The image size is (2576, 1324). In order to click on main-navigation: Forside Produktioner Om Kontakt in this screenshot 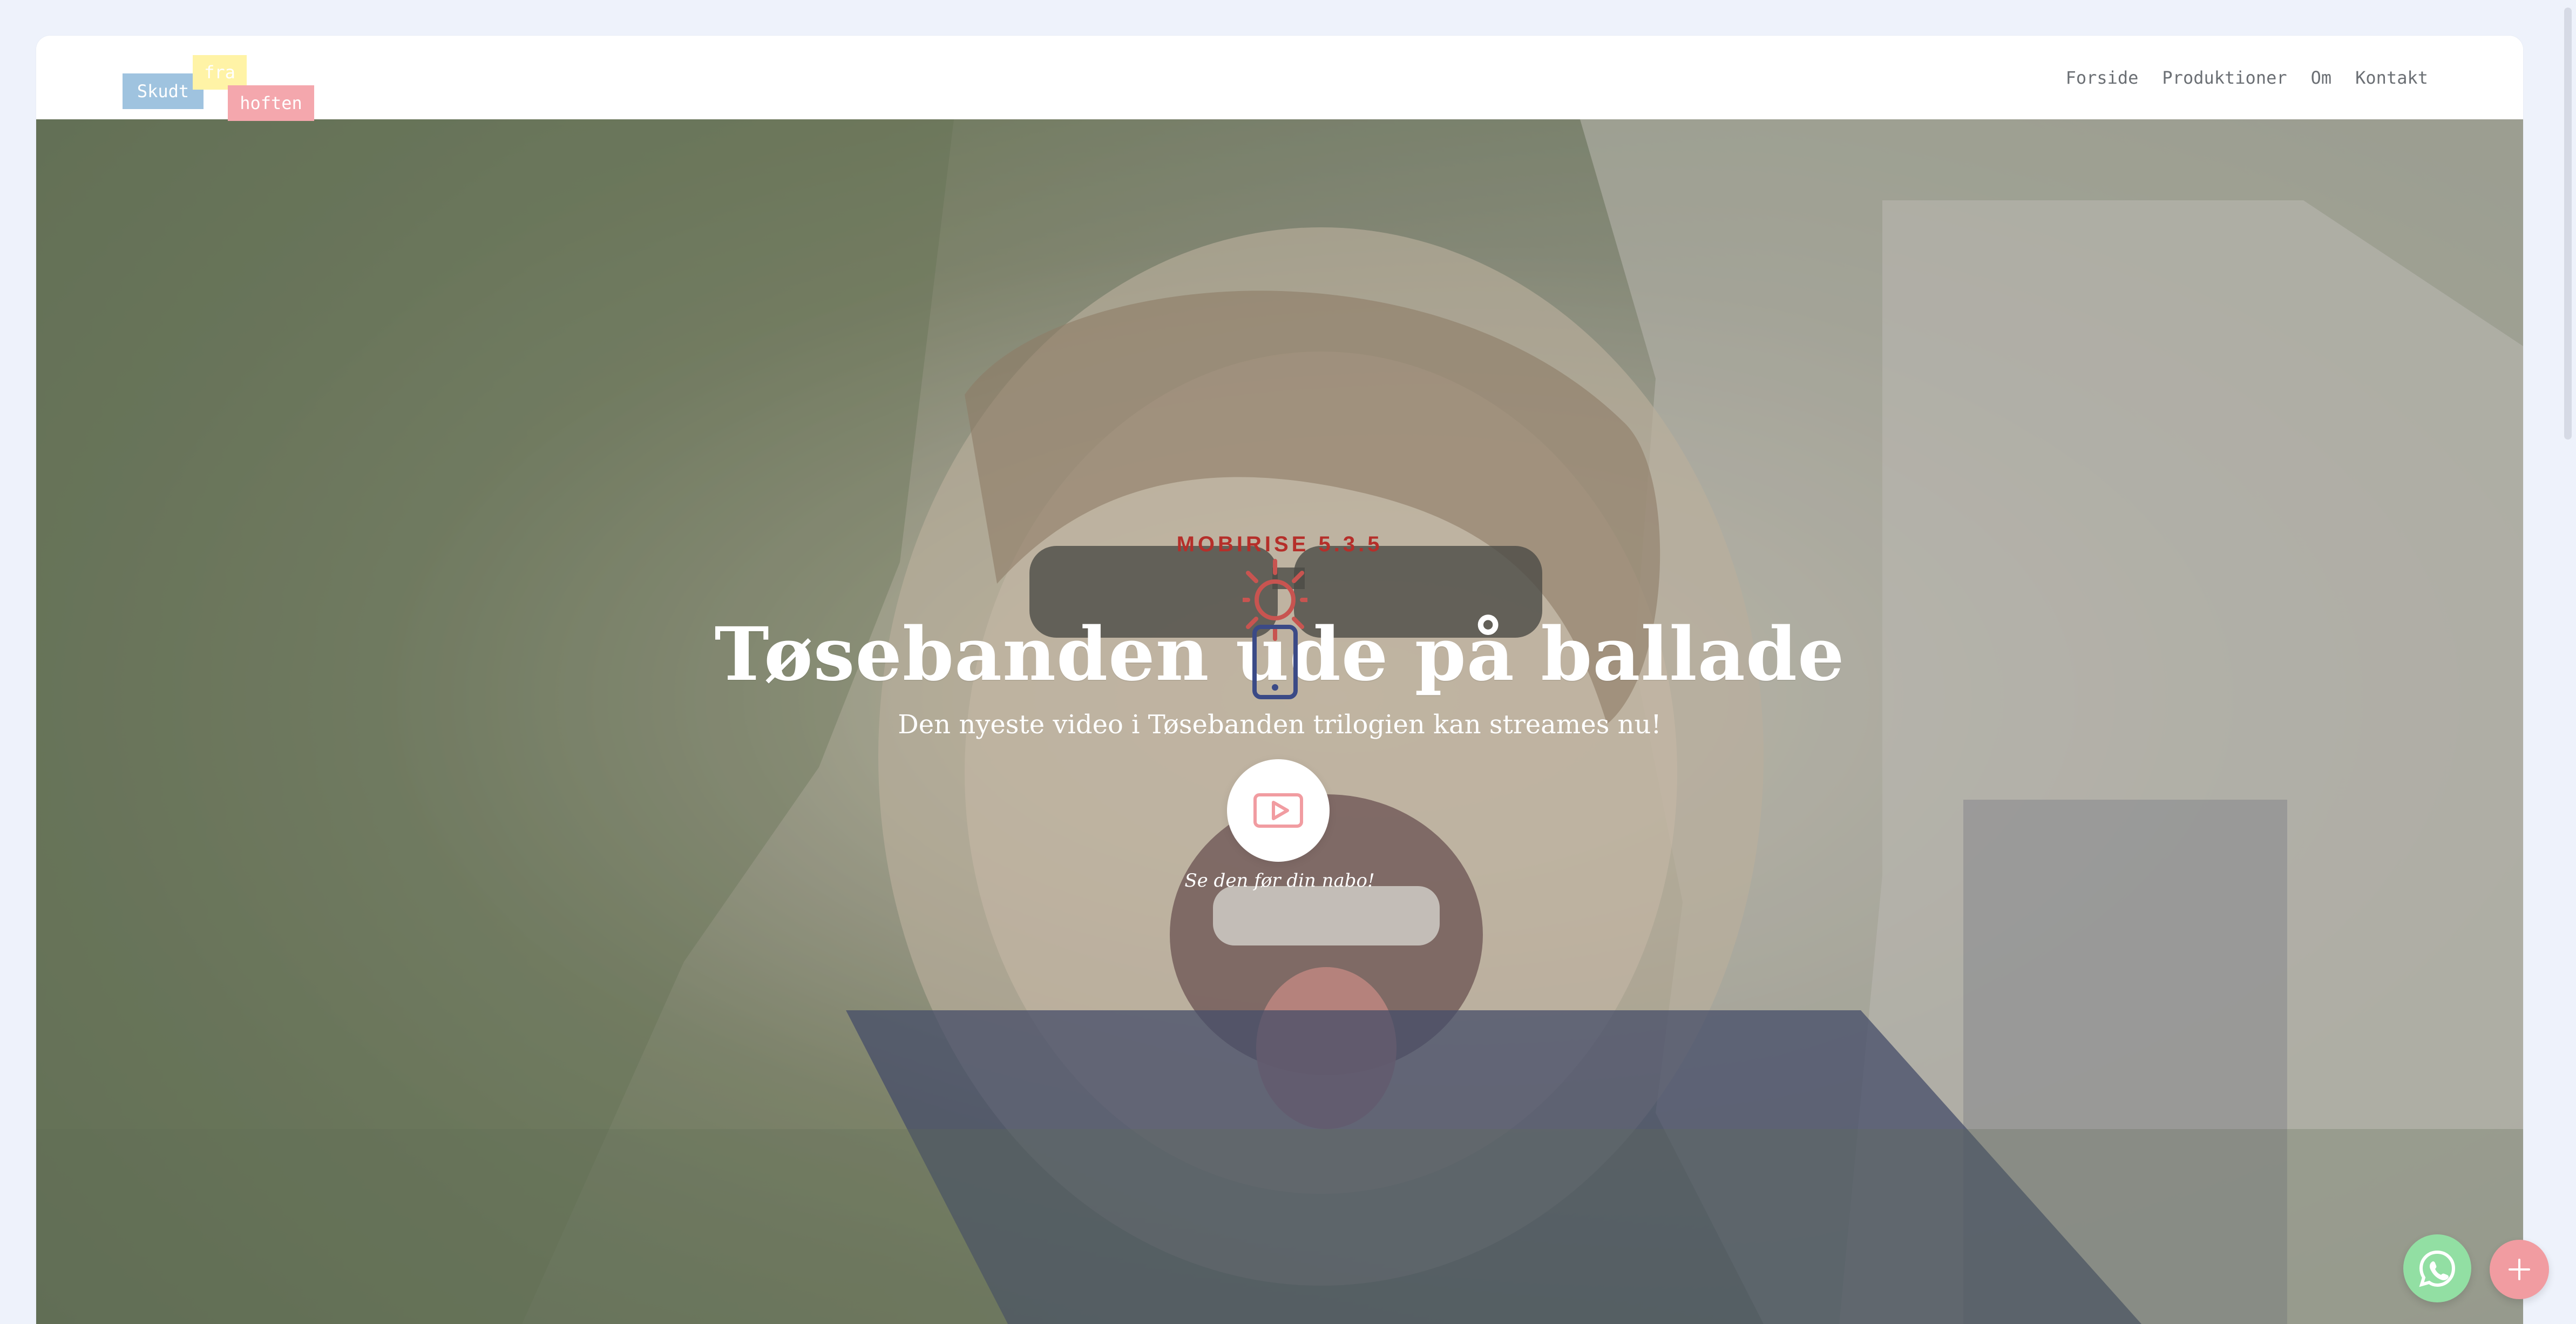, I will do `click(2247, 77)`.